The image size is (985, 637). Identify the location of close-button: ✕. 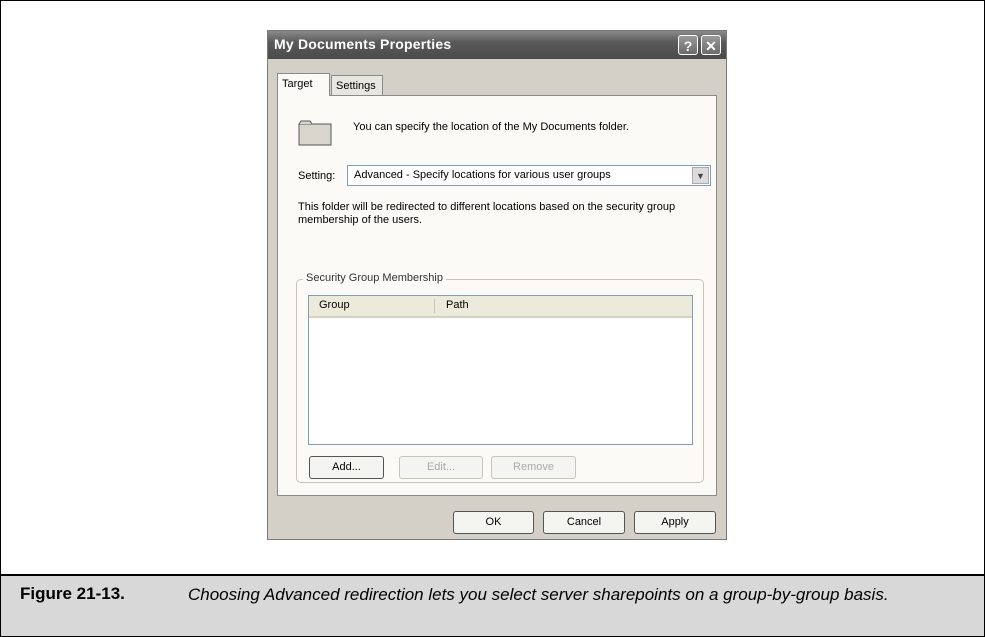
(711, 45).